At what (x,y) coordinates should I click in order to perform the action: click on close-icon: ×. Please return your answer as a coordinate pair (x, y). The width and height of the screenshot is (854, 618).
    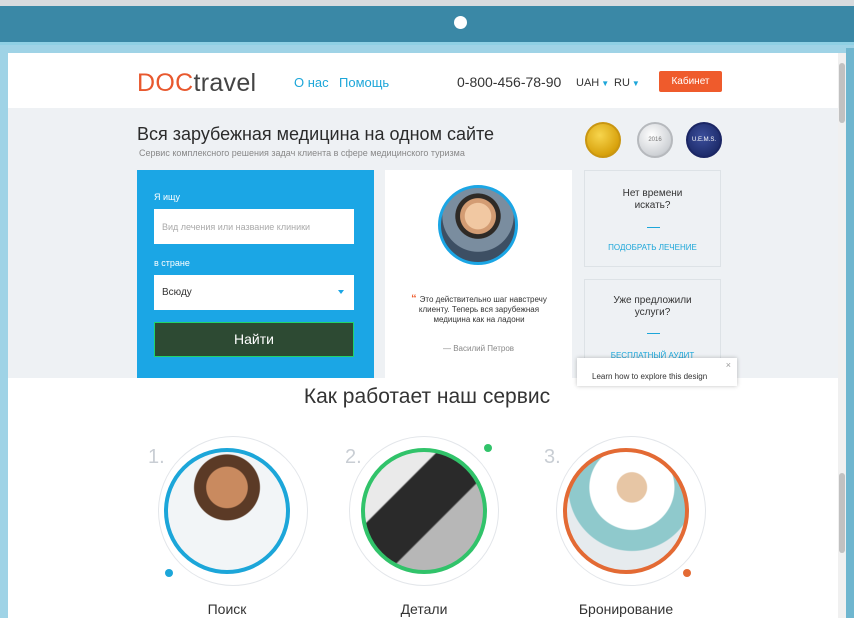
    Looking at the image, I should click on (728, 365).